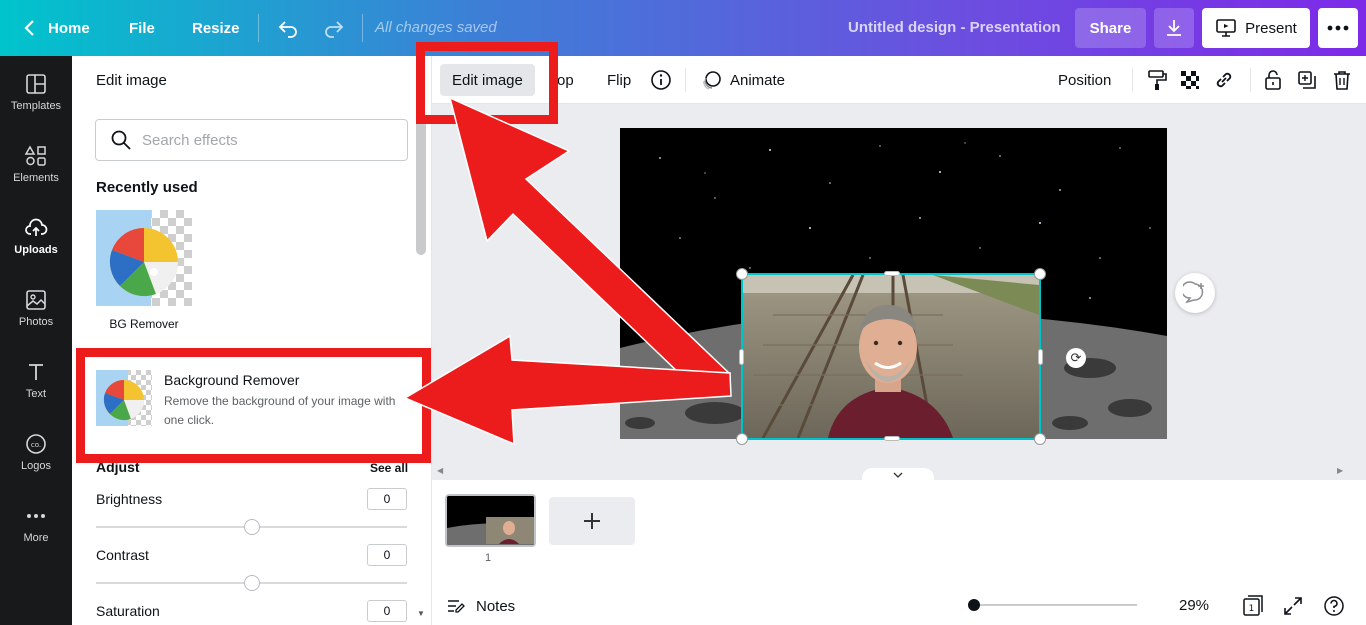 The image size is (1366, 625). What do you see at coordinates (567, 271) in the screenshot?
I see `annotation-arrows` at bounding box center [567, 271].